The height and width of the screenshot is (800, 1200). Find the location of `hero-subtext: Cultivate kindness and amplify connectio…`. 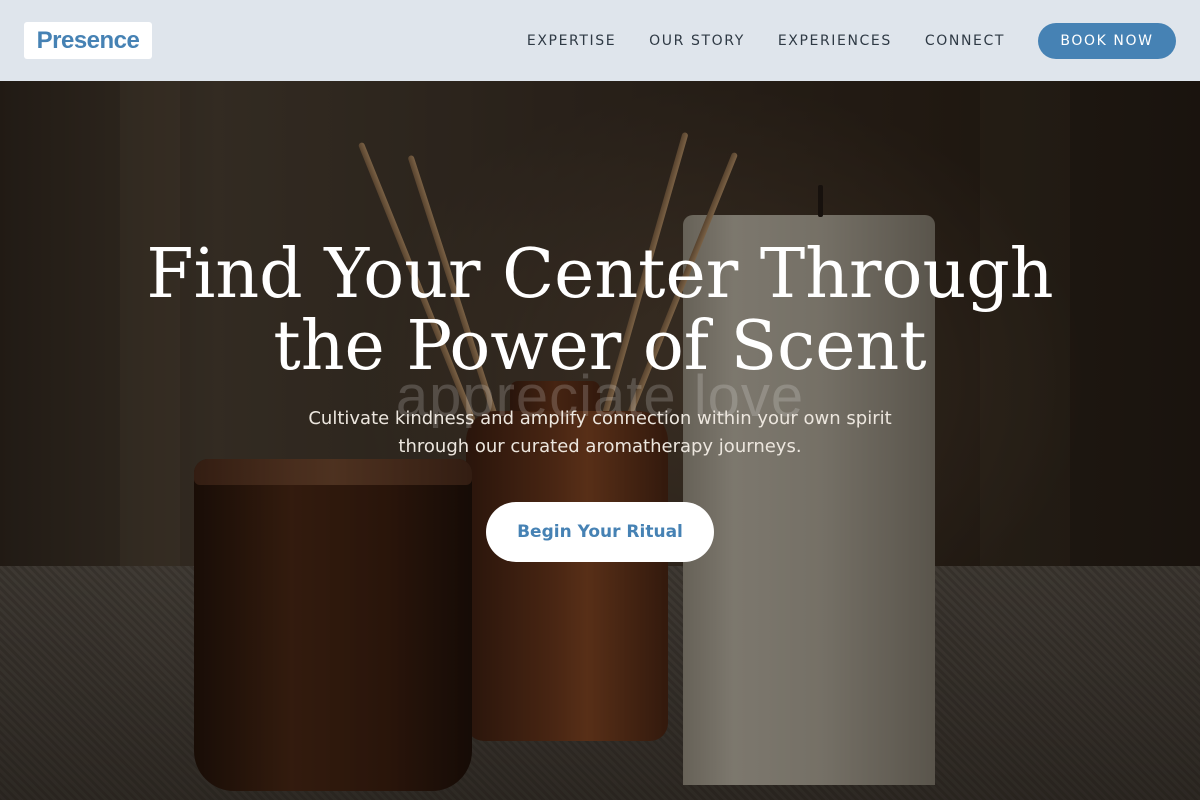

hero-subtext: Cultivate kindness and amplify connectio… is located at coordinates (600, 433).